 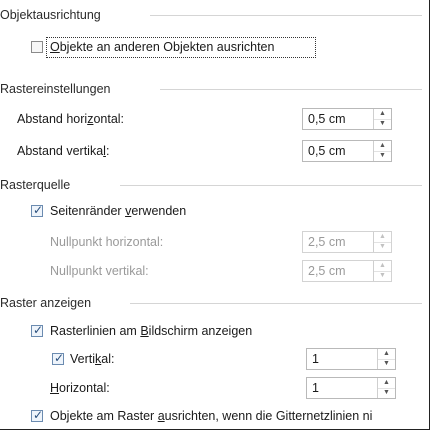 I want to click on section-heading-rastereinstellungen: Rastereinstellungen, so click(x=214, y=89).